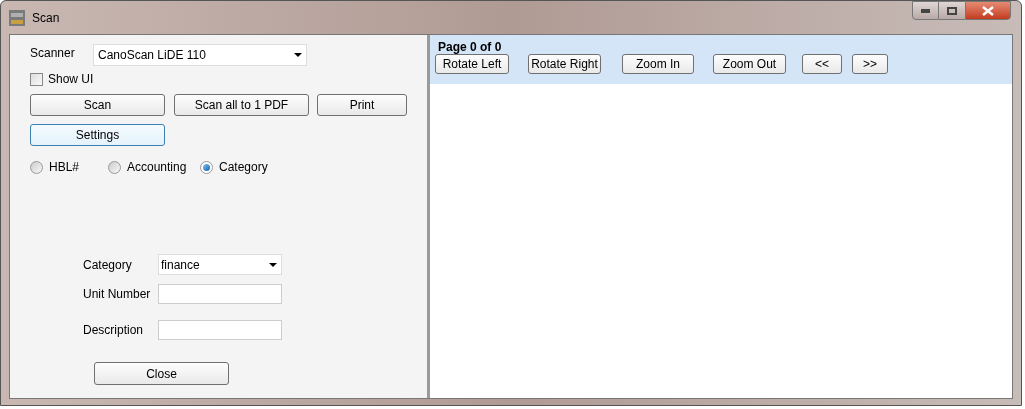 The image size is (1025, 409). I want to click on close-icon, so click(988, 10).